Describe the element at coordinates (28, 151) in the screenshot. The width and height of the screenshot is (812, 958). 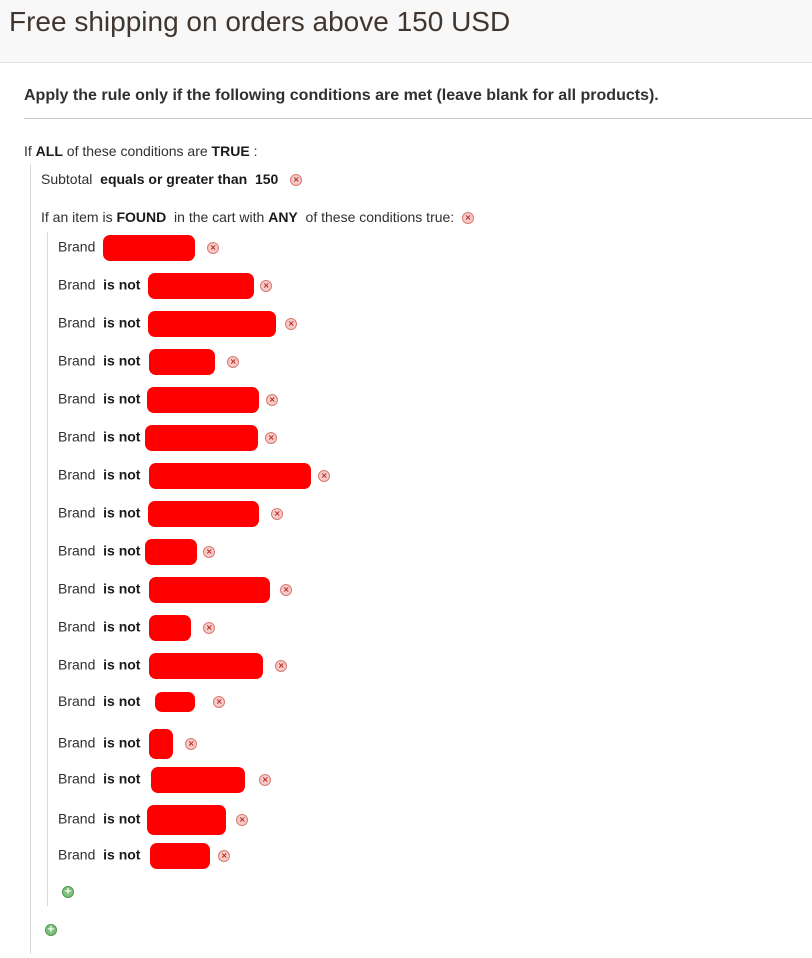
I see `root-prefix: If` at that location.